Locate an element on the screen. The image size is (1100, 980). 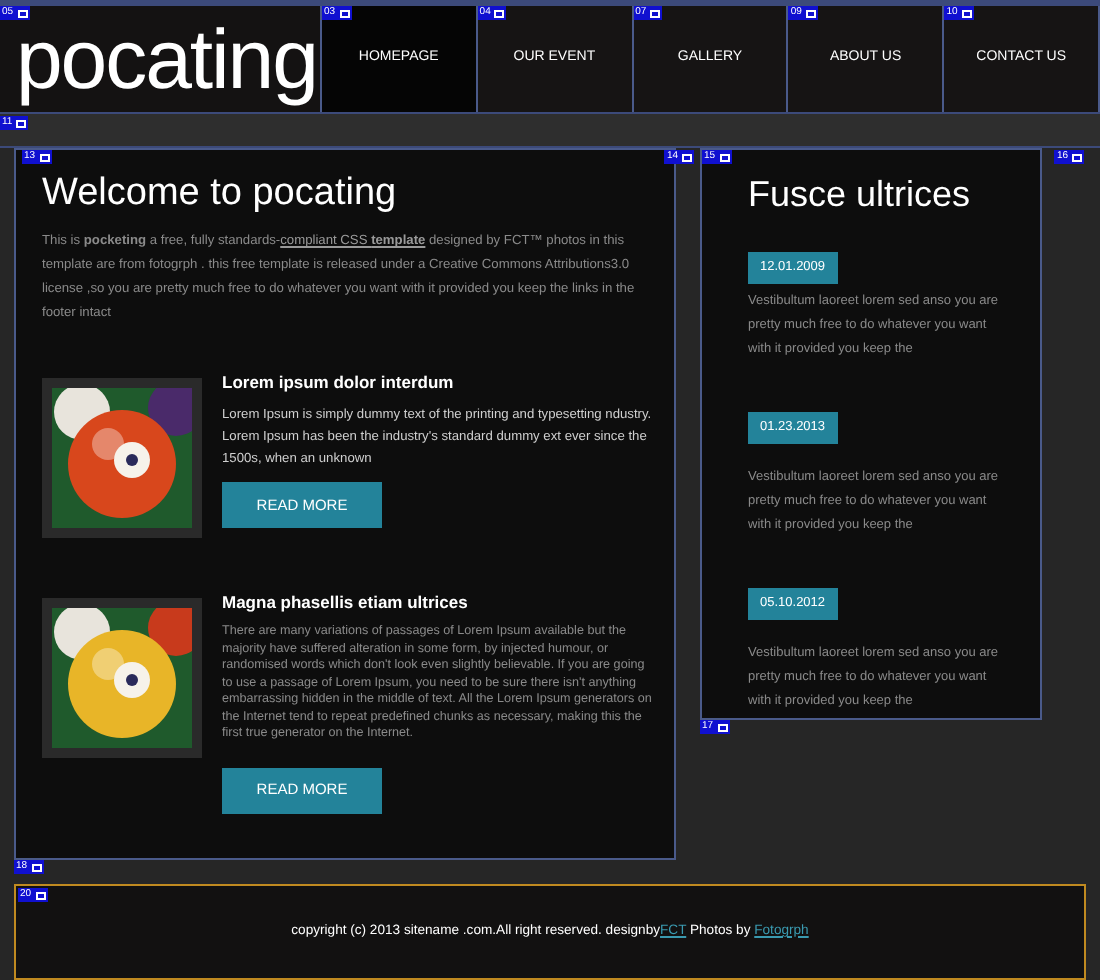
article-title: Lorem ipsum dolor interdum is located at coordinates (339, 382).